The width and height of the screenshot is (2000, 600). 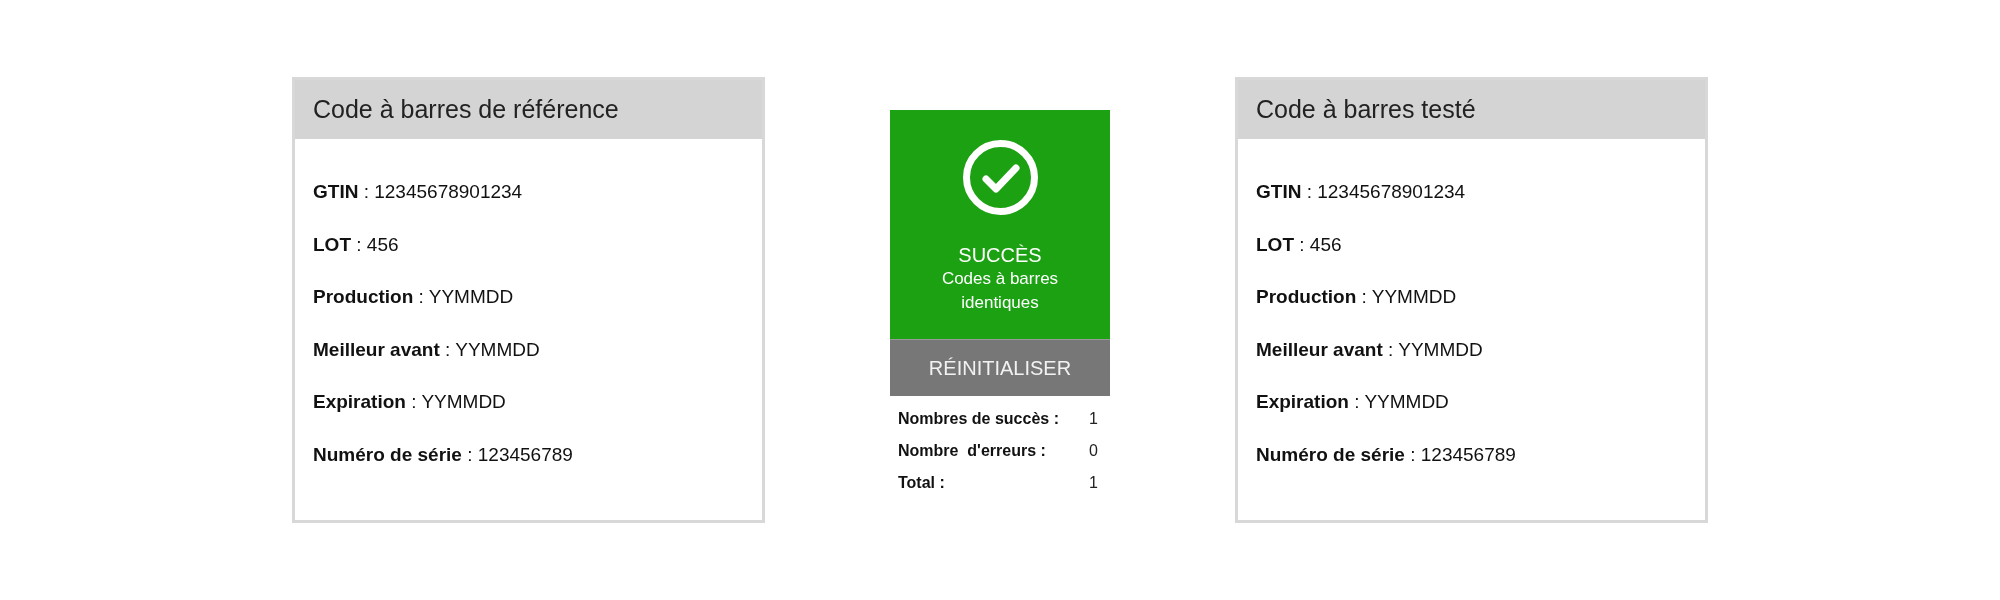 What do you see at coordinates (972, 451) in the screenshot?
I see `stat-label: Nombre d'erreurs :` at bounding box center [972, 451].